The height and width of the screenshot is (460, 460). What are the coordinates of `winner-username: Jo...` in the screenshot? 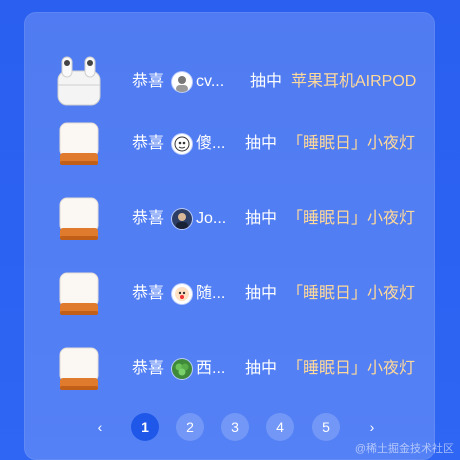 It's located at (211, 219).